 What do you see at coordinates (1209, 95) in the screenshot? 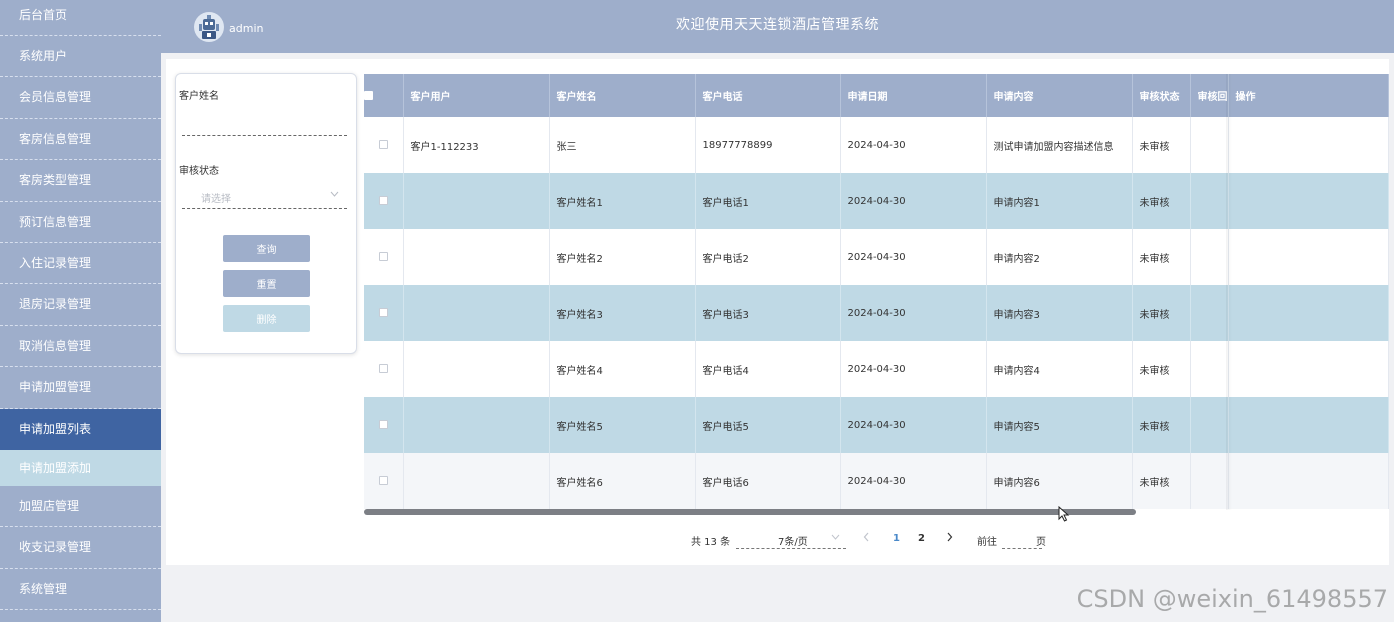
I see `header-review-reply: 审核回` at bounding box center [1209, 95].